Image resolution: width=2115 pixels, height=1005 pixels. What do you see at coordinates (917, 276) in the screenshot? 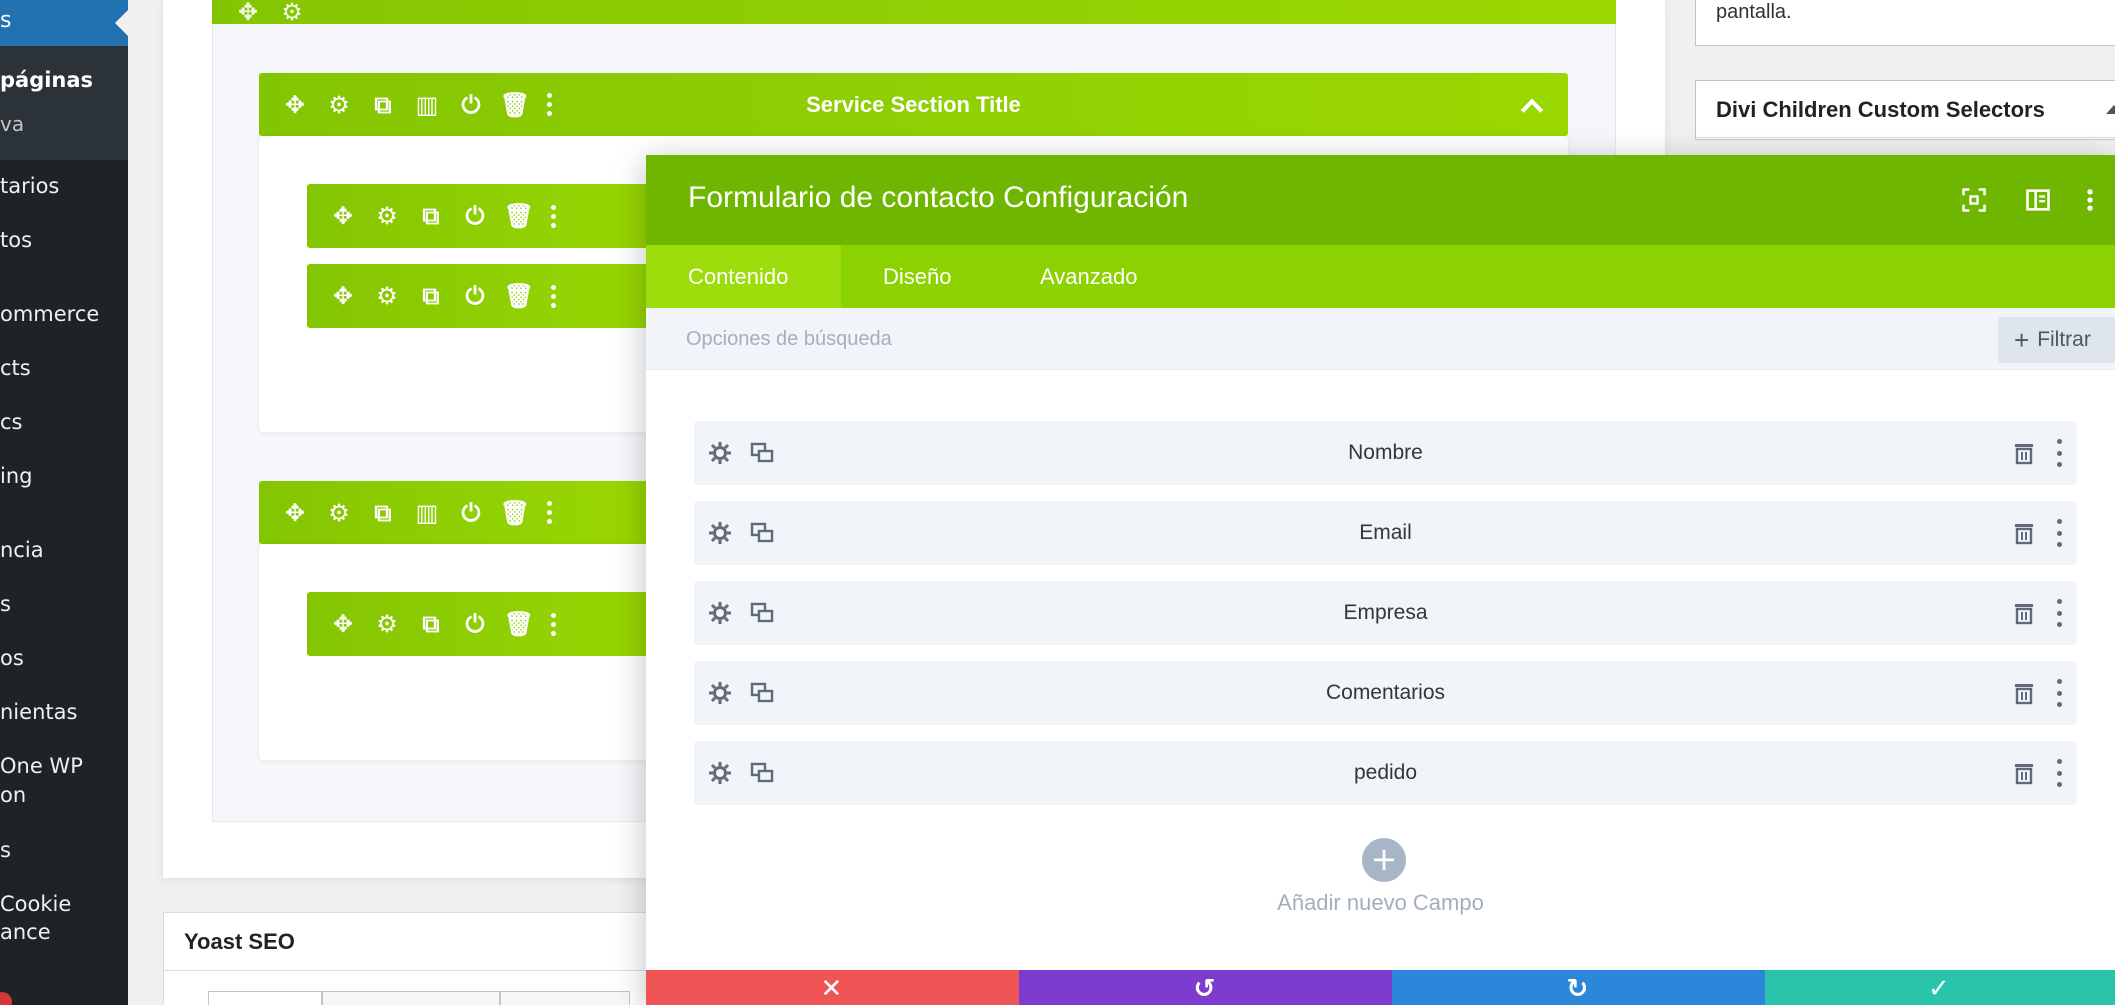
I see `tab-diseno: Diseño` at bounding box center [917, 276].